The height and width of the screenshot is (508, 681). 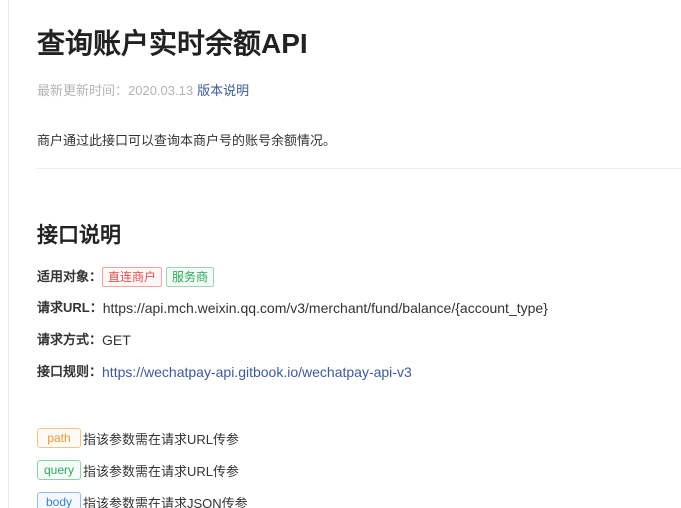 I want to click on body-legend-text: 指该参数需在请求JSON传参, so click(x=165, y=501).